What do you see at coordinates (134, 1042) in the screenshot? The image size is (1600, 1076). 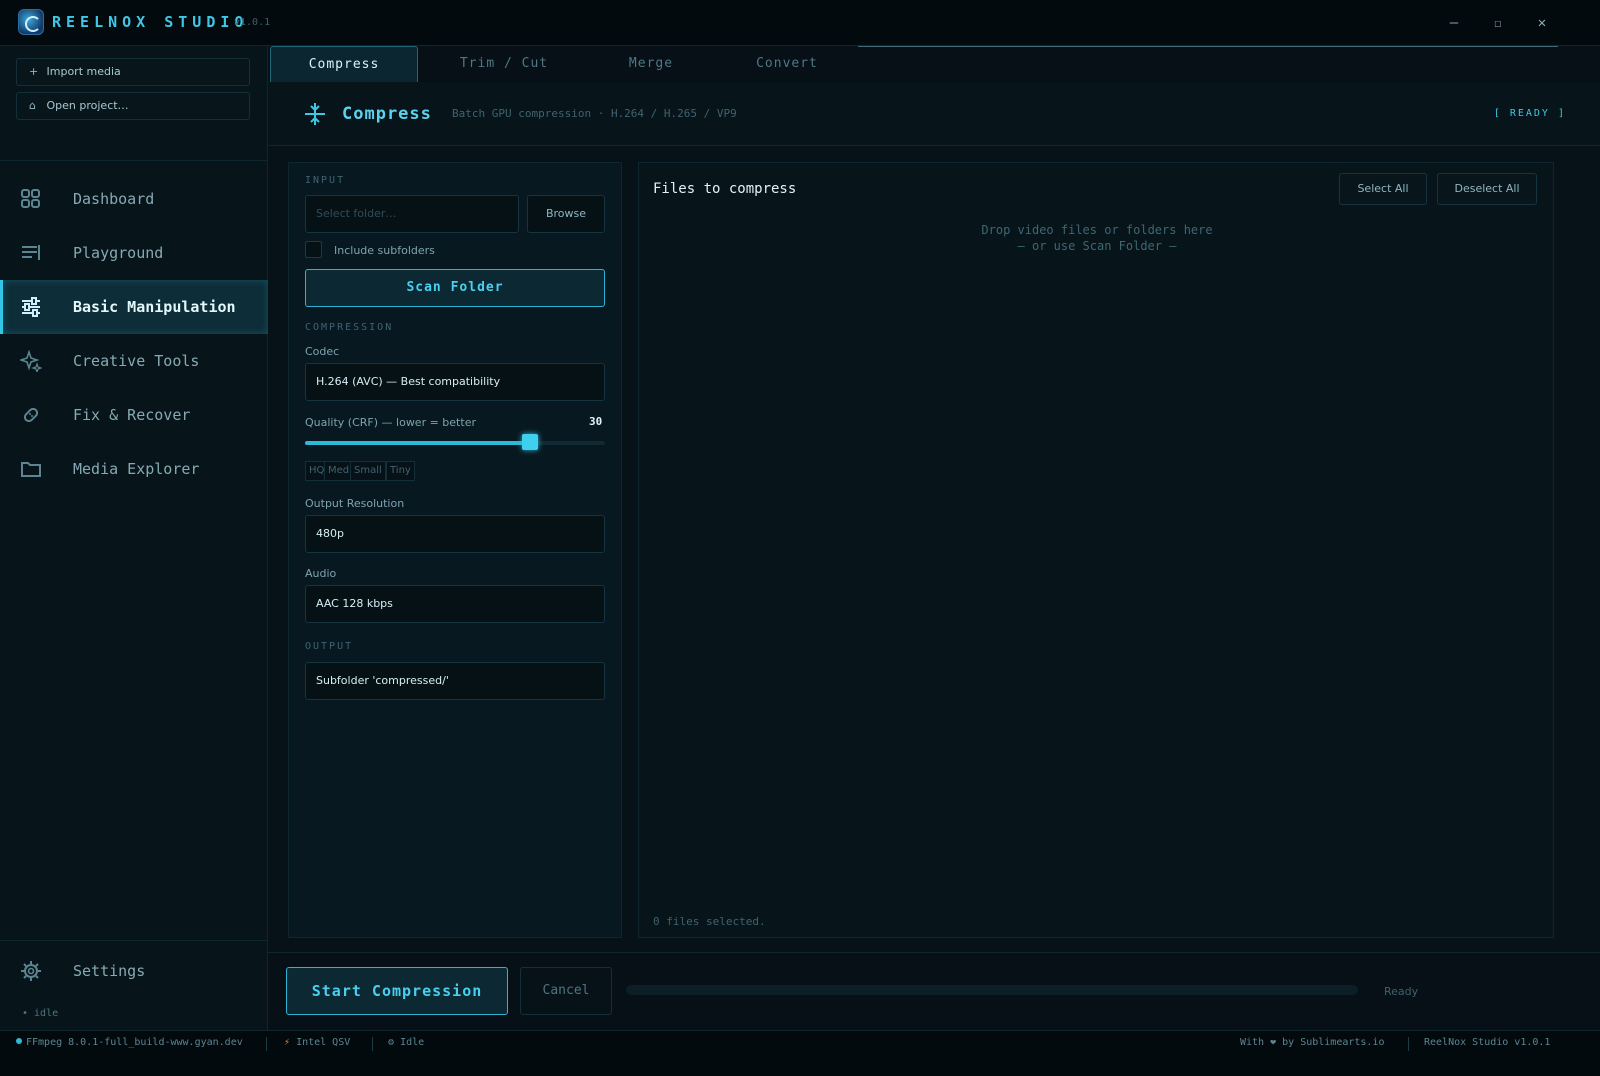 I see `ffmpeg-version: FFmpeg 8.0.1-full_build-www.gyan.dev` at bounding box center [134, 1042].